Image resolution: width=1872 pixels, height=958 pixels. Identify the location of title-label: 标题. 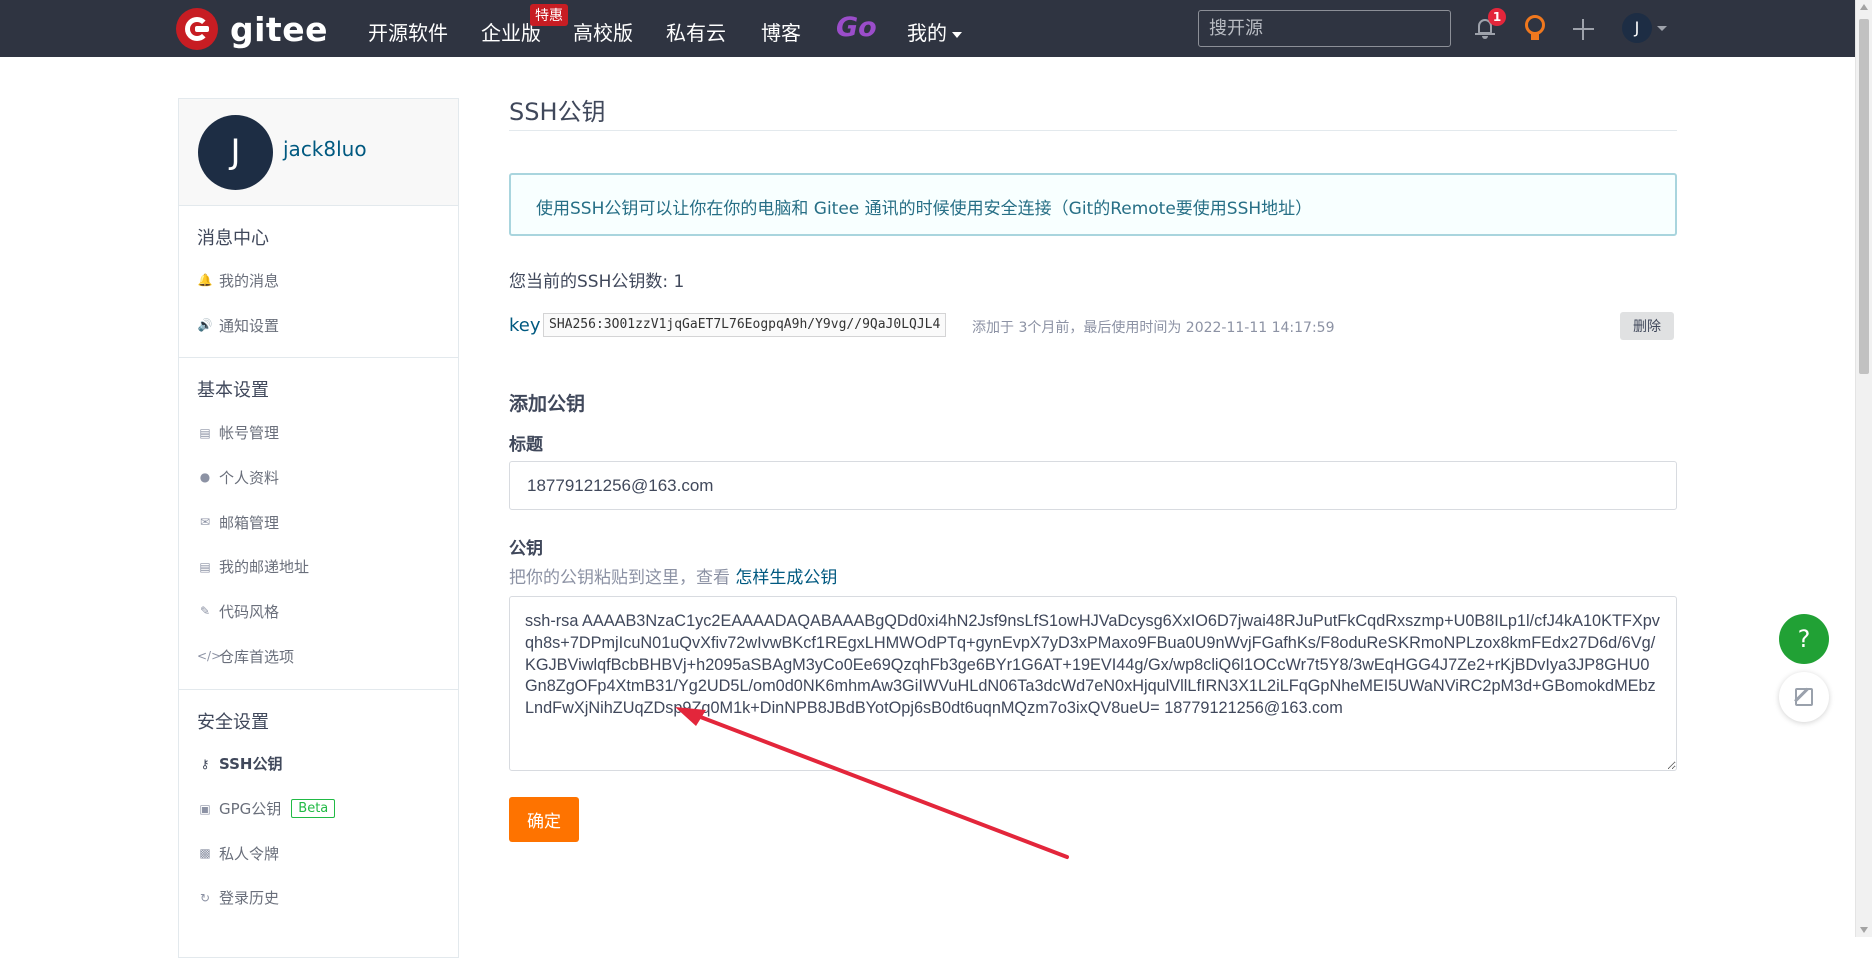
(526, 445).